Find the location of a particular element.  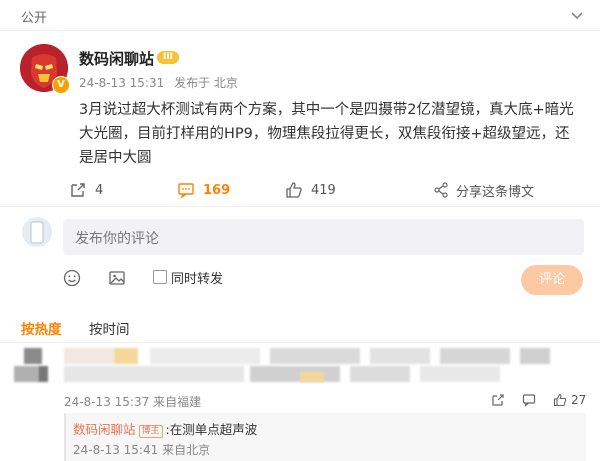

level-badge: III is located at coordinates (168, 57).